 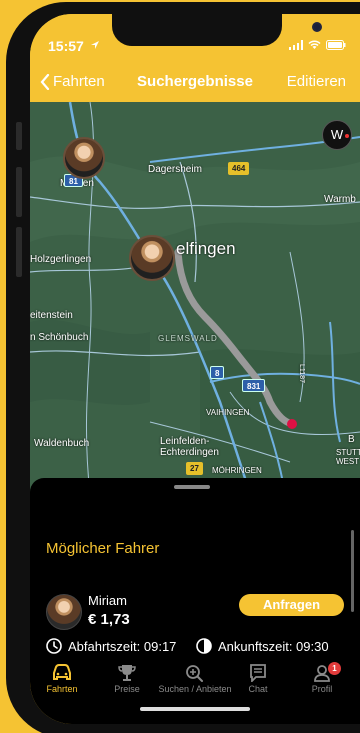 What do you see at coordinates (237, 470) in the screenshot?
I see `map-label-moehringen: MÖHRINGEN` at bounding box center [237, 470].